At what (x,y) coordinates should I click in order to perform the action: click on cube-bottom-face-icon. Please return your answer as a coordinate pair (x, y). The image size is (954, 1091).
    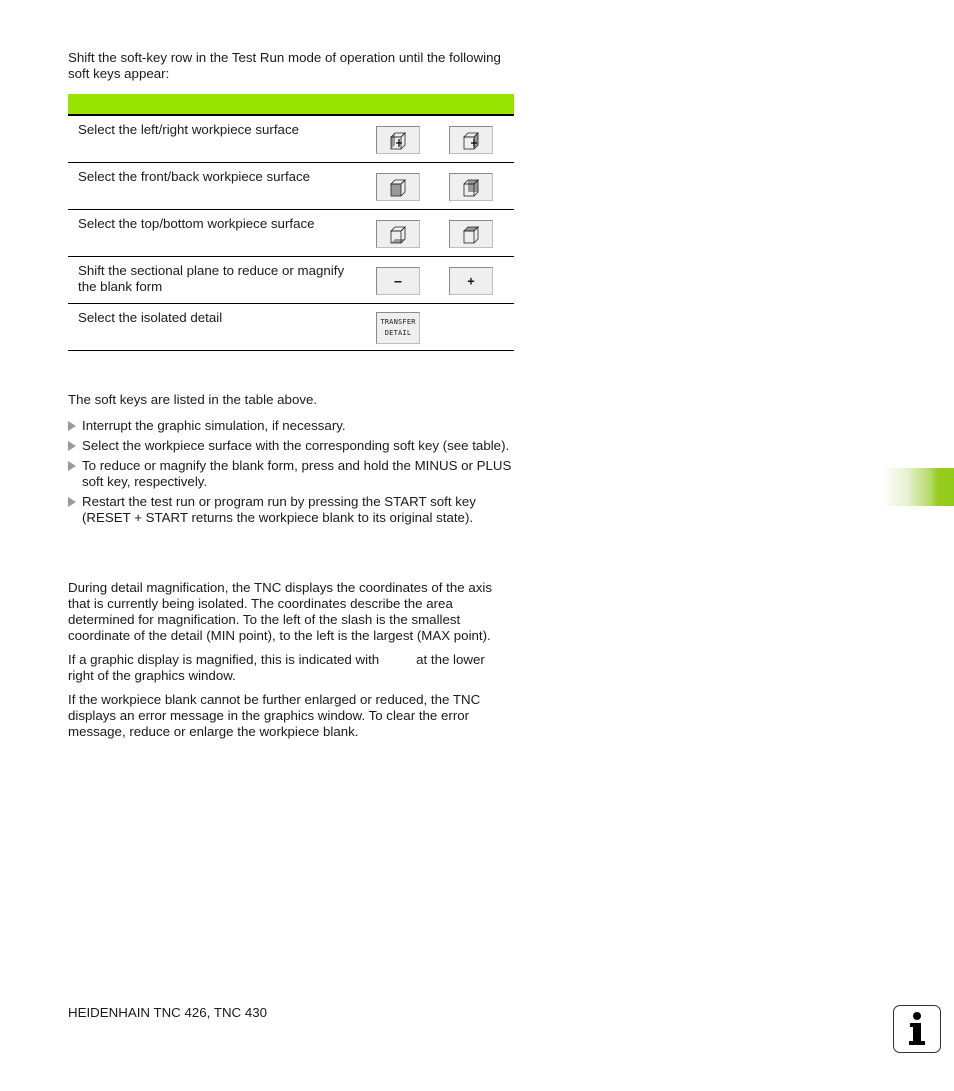
    Looking at the image, I should click on (398, 235).